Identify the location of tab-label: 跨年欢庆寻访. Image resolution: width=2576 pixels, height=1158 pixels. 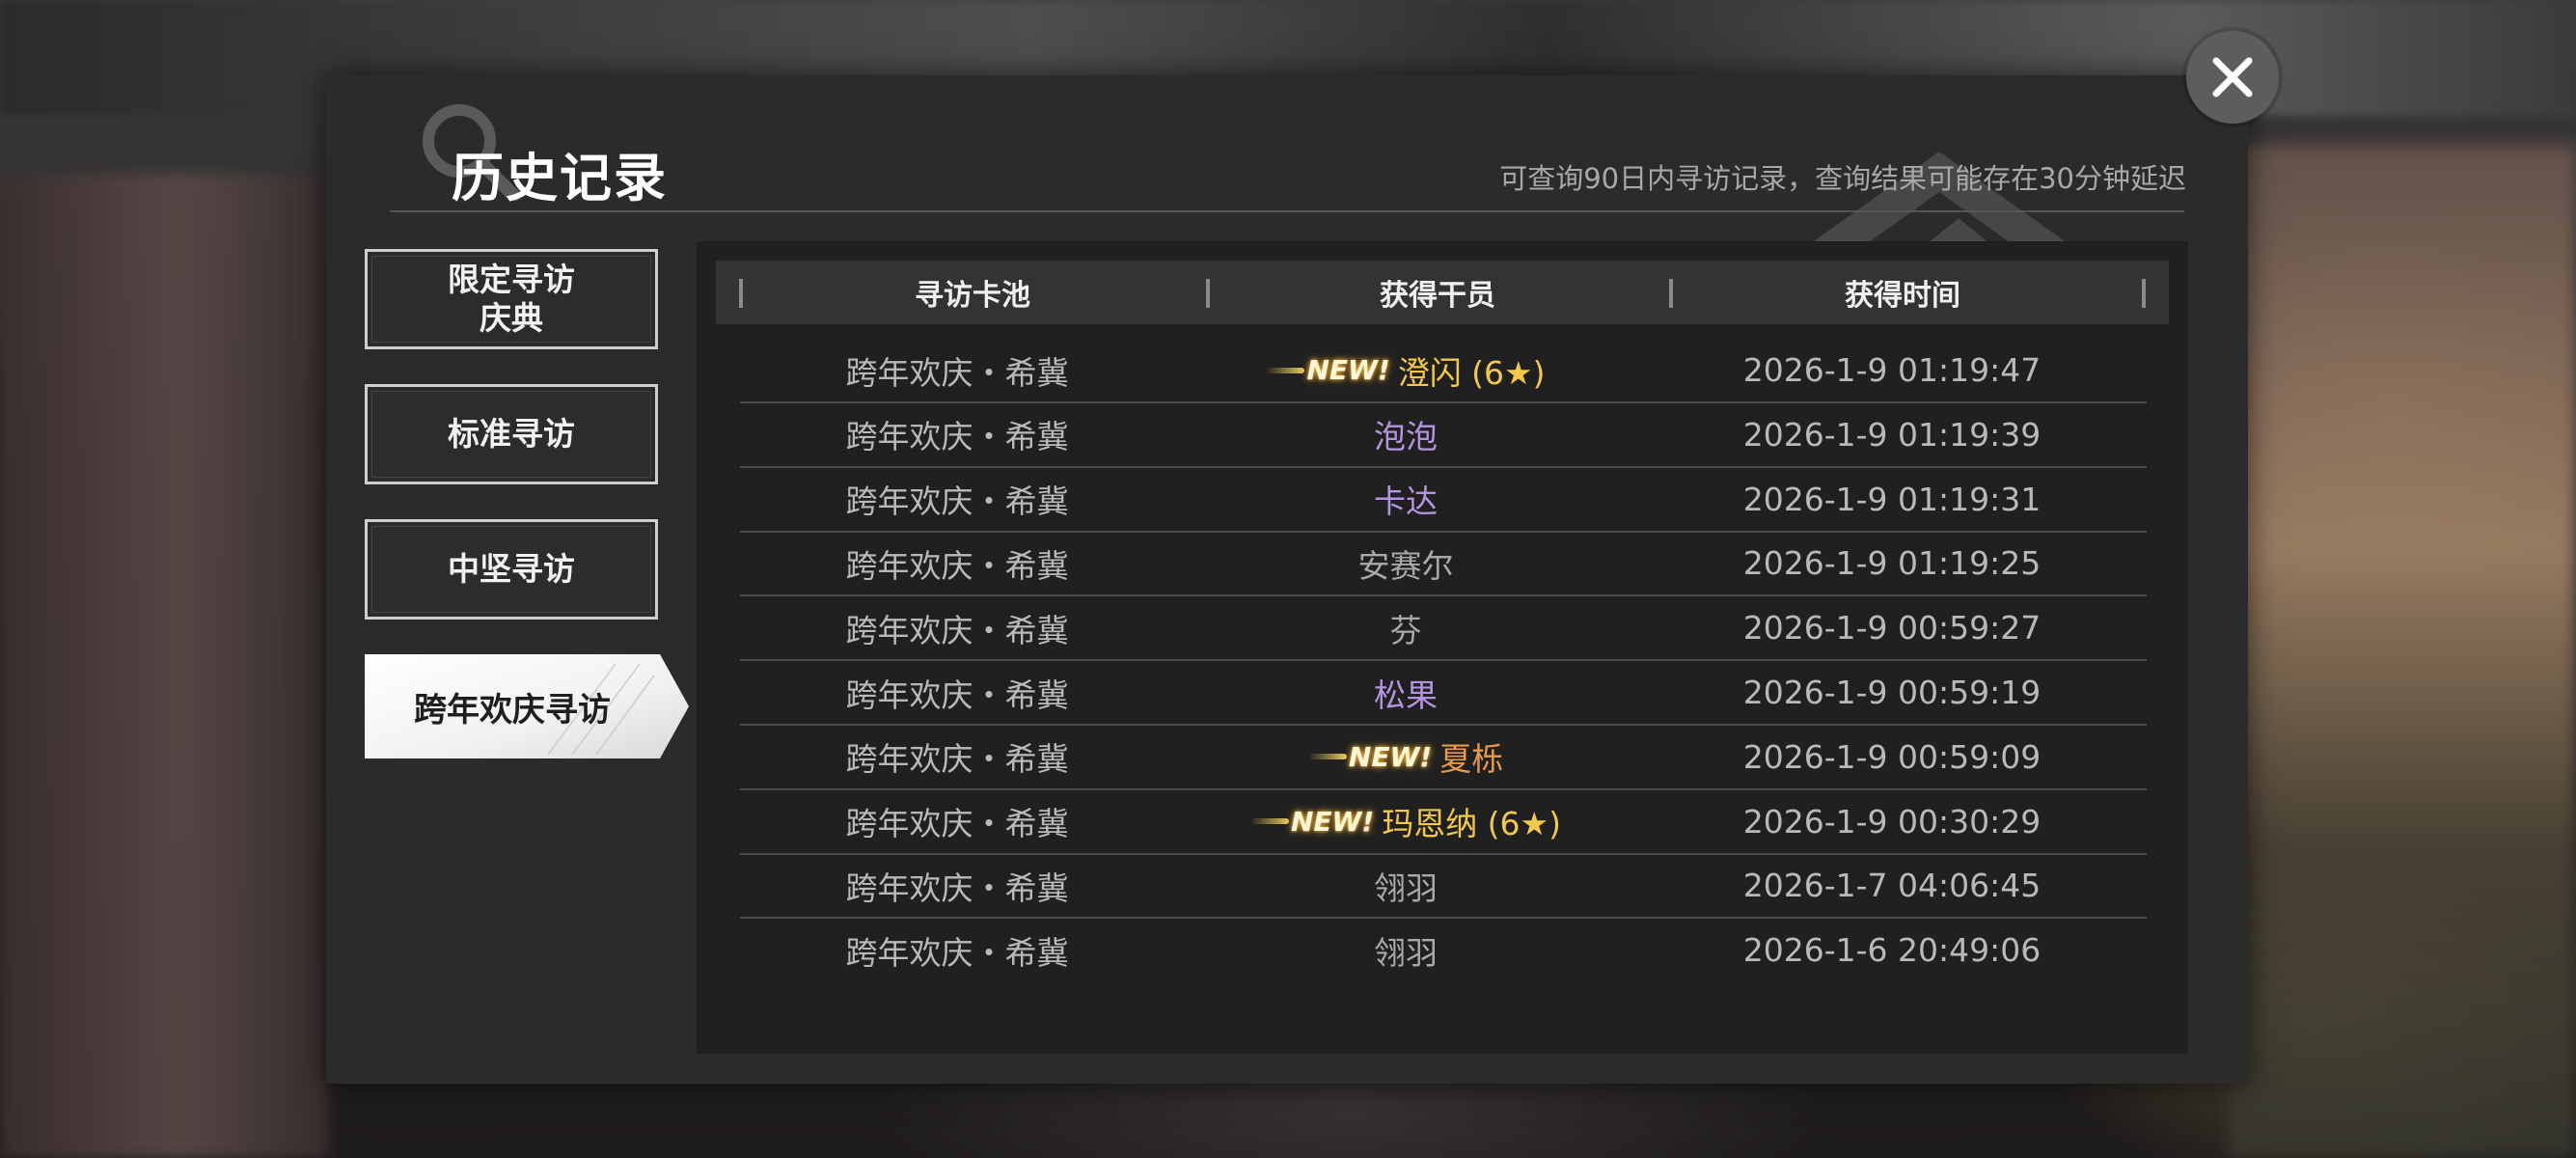
(513, 710).